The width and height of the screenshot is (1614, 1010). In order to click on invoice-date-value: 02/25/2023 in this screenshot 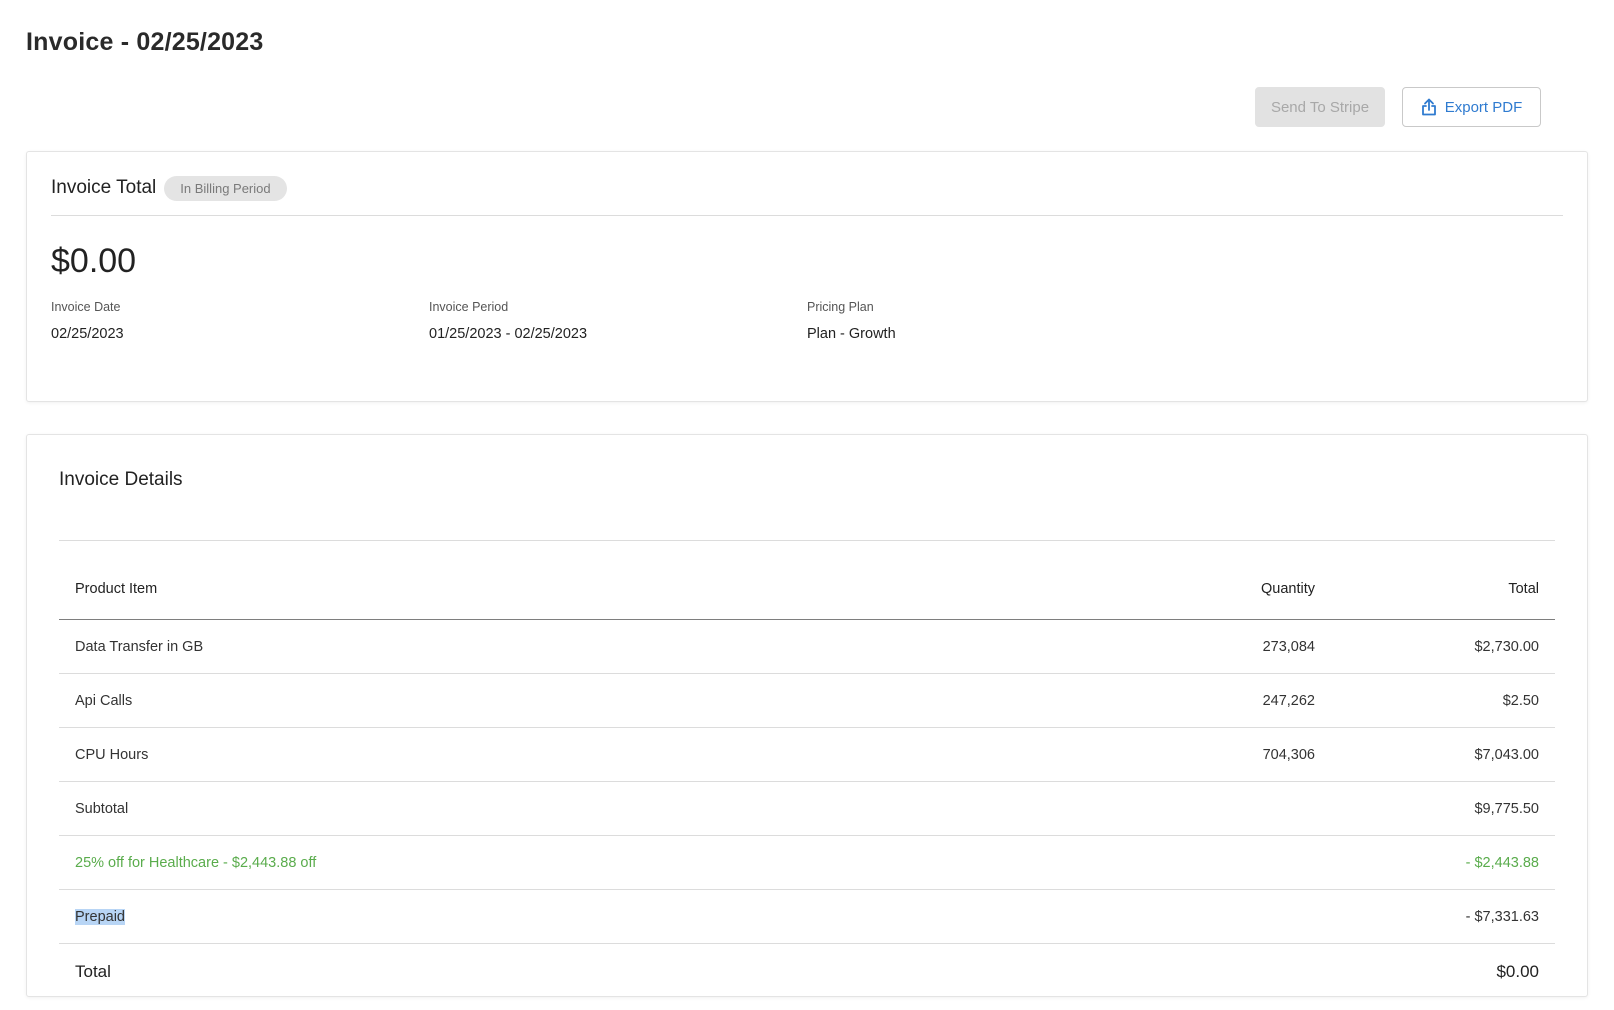, I will do `click(87, 334)`.